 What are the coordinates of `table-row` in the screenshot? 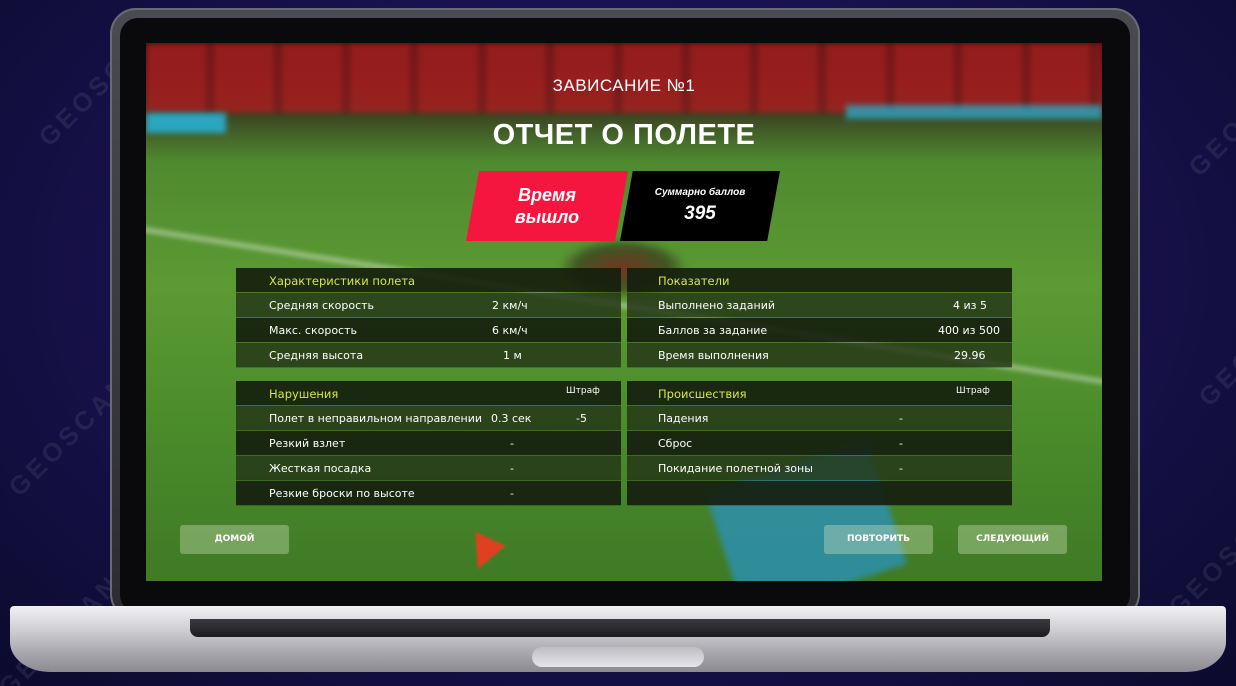 It's located at (819, 493).